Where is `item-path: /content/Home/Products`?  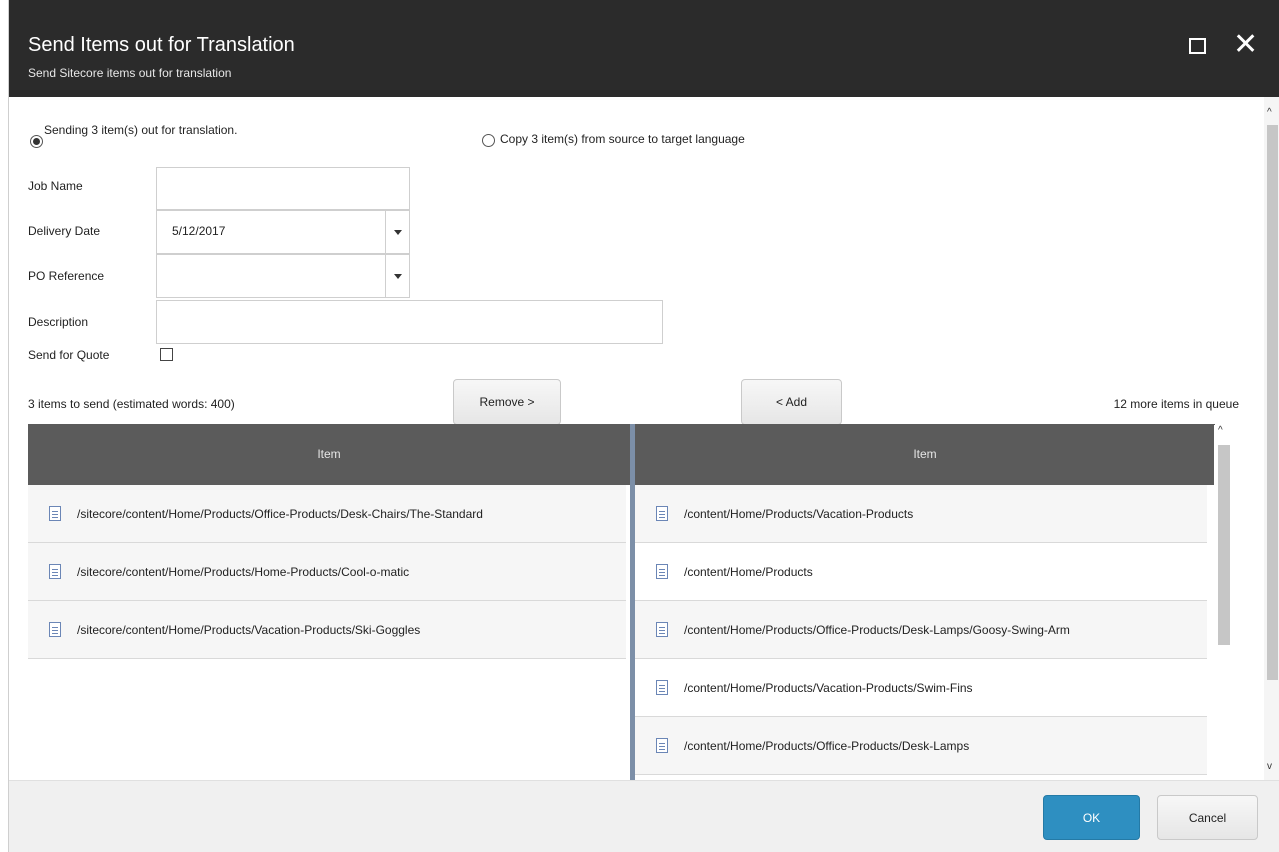
item-path: /content/Home/Products is located at coordinates (748, 572).